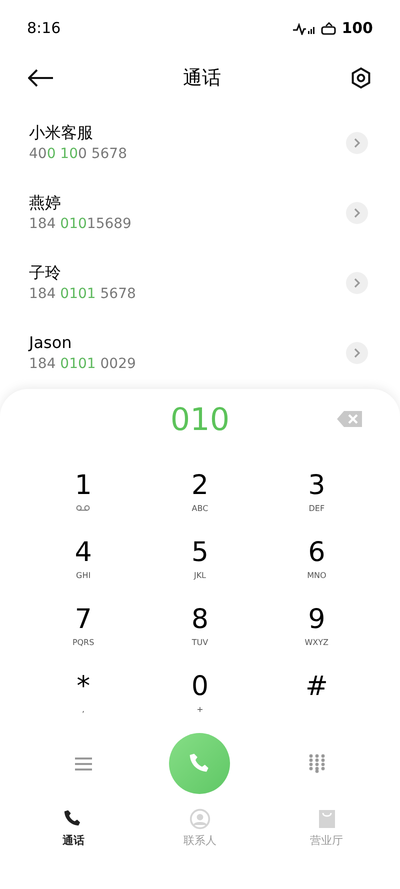  I want to click on contact-name: 小米客服, so click(61, 133).